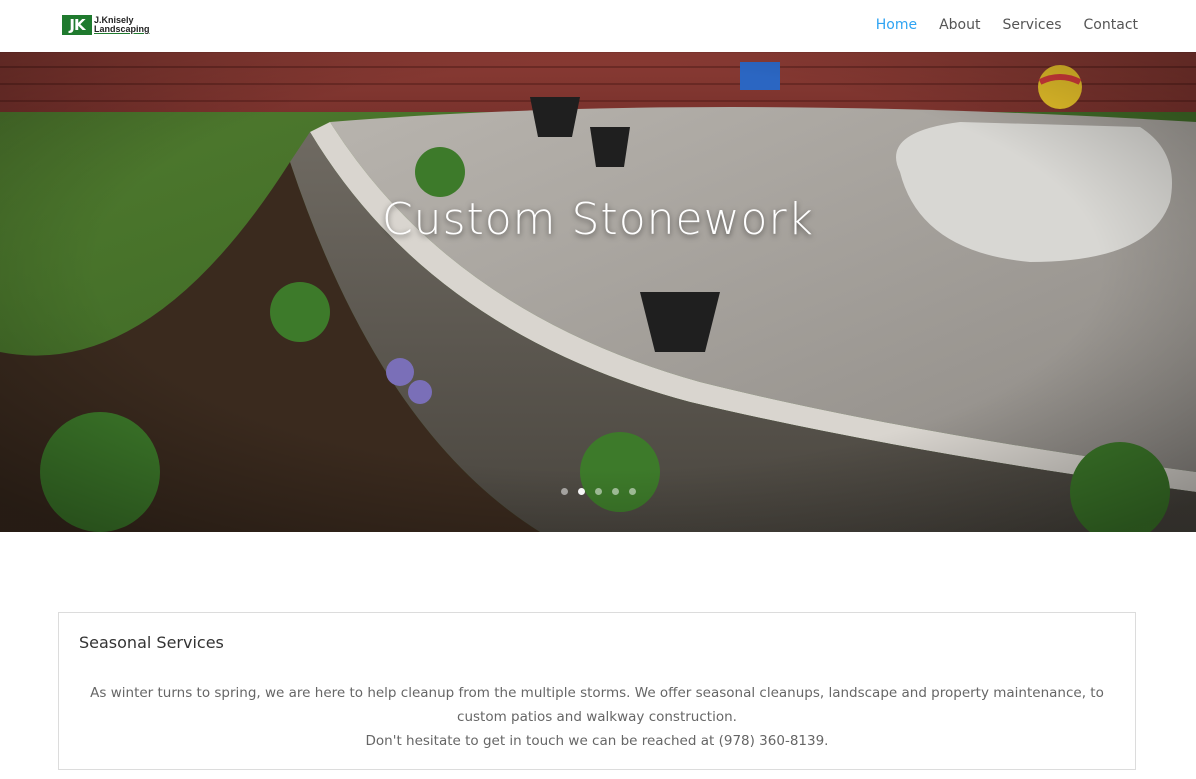 The height and width of the screenshot is (779, 1196). Describe the element at coordinates (896, 25) in the screenshot. I see `nav-home: Home` at that location.